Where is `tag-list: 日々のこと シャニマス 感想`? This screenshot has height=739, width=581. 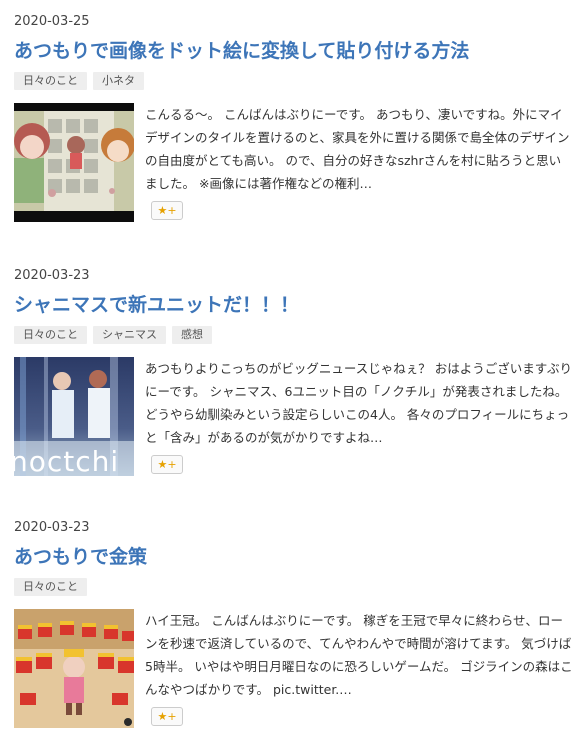
tag-list: 日々のこと シャニマス 感想 is located at coordinates (294, 335).